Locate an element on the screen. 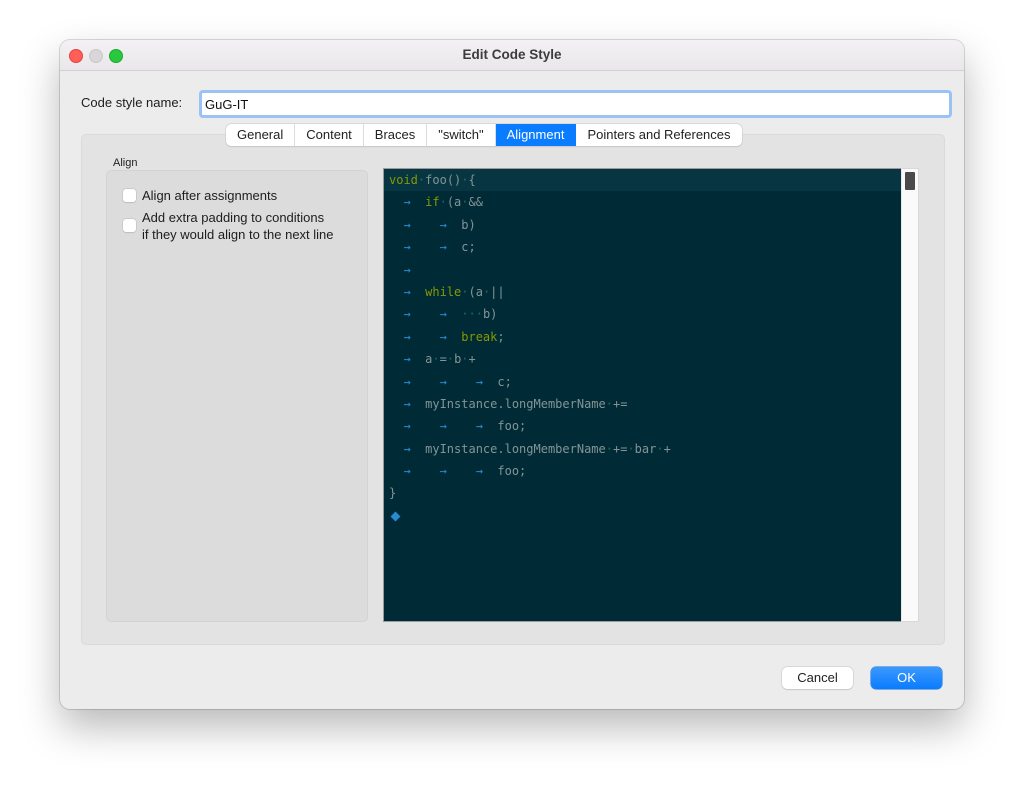  code-line: → → c; is located at coordinates (432, 247).